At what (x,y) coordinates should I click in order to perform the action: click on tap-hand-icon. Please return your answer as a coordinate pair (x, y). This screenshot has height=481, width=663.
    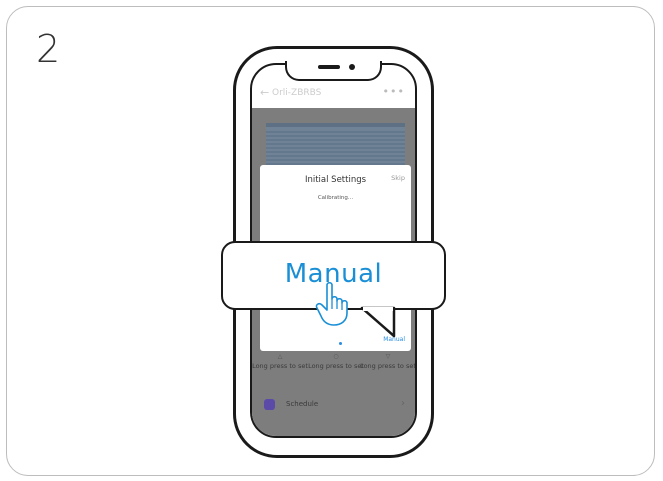
    Looking at the image, I should click on (331, 303).